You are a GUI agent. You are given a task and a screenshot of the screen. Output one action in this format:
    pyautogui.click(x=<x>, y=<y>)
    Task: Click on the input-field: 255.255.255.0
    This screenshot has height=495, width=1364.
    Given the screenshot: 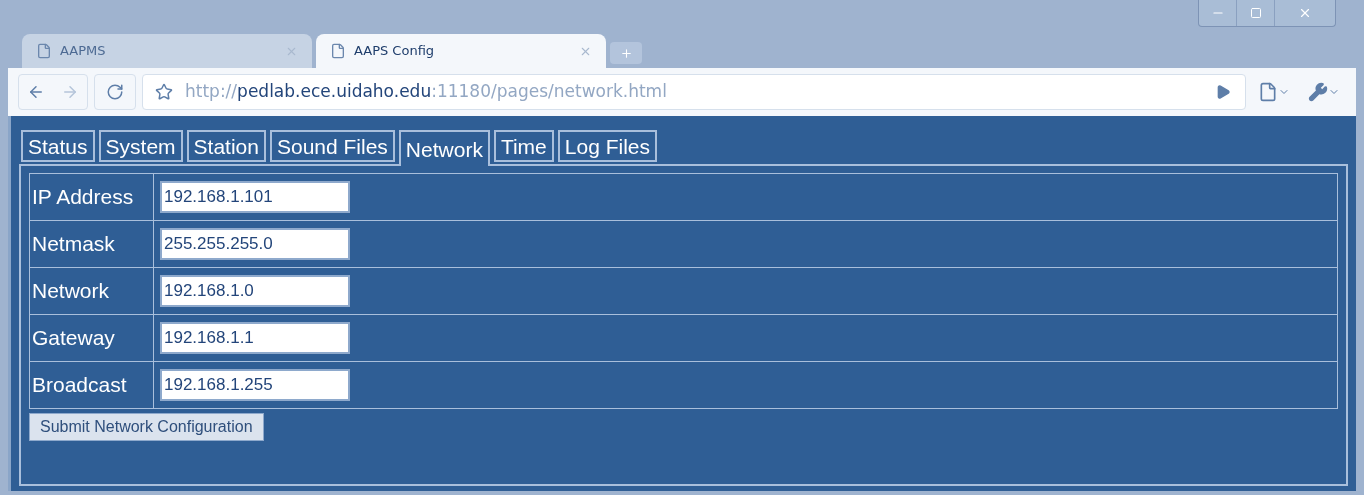 What is the action you would take?
    pyautogui.click(x=255, y=244)
    